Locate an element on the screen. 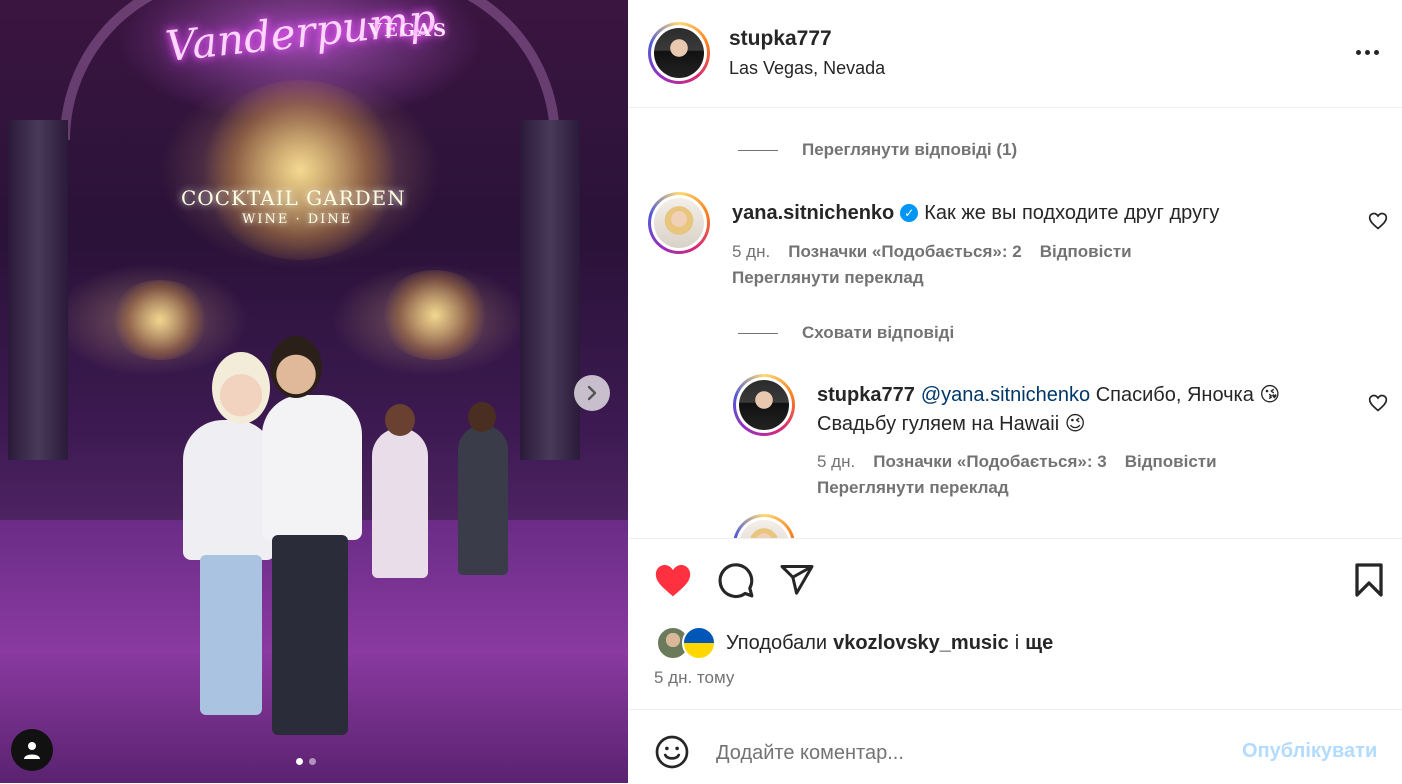  heart-filled-icon is located at coordinates (673, 580).